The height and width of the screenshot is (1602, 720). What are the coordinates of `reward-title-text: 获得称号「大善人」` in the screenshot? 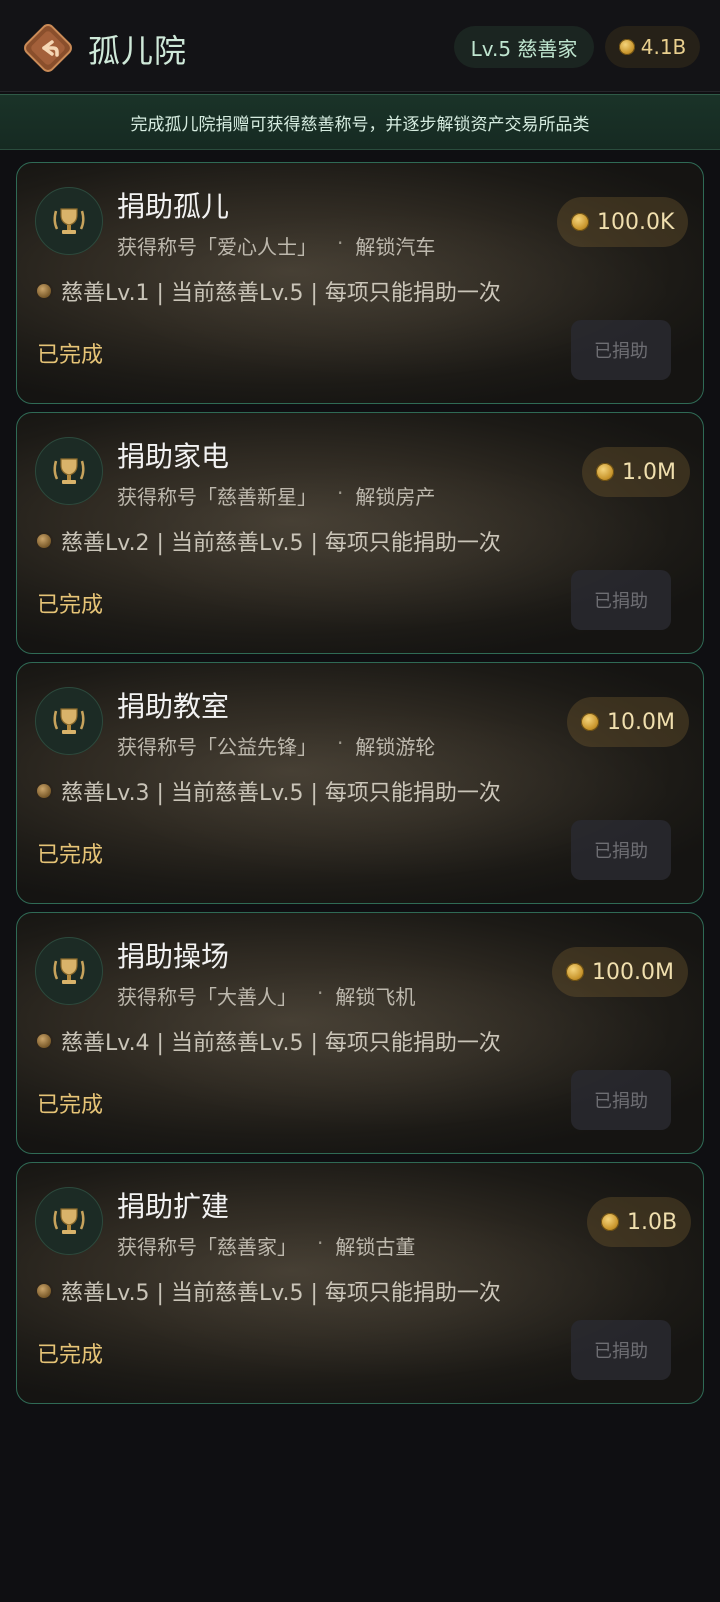 It's located at (207, 997).